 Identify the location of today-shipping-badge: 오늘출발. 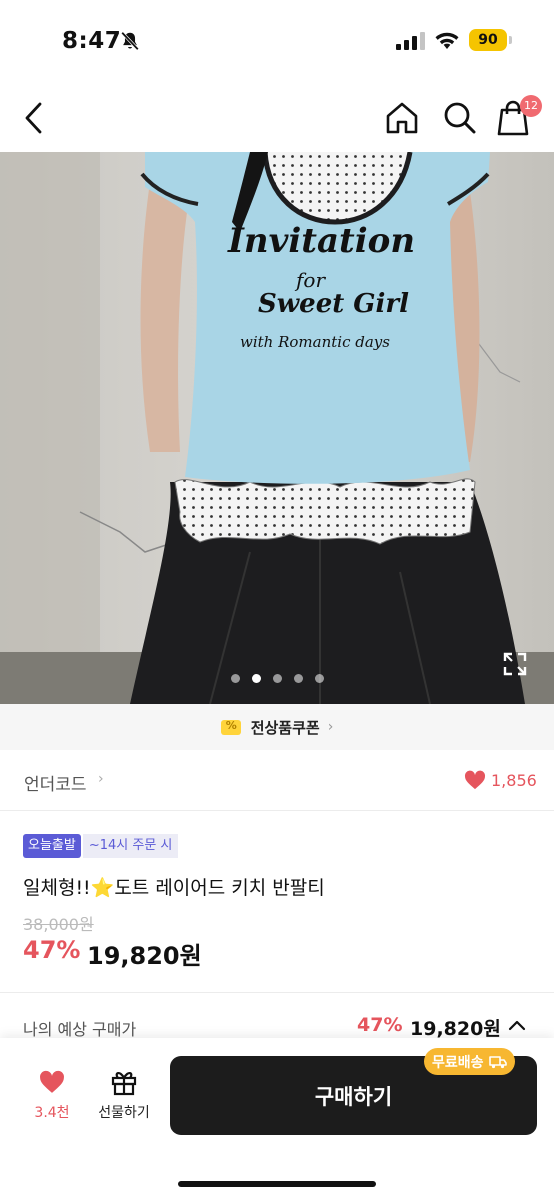
(52, 846).